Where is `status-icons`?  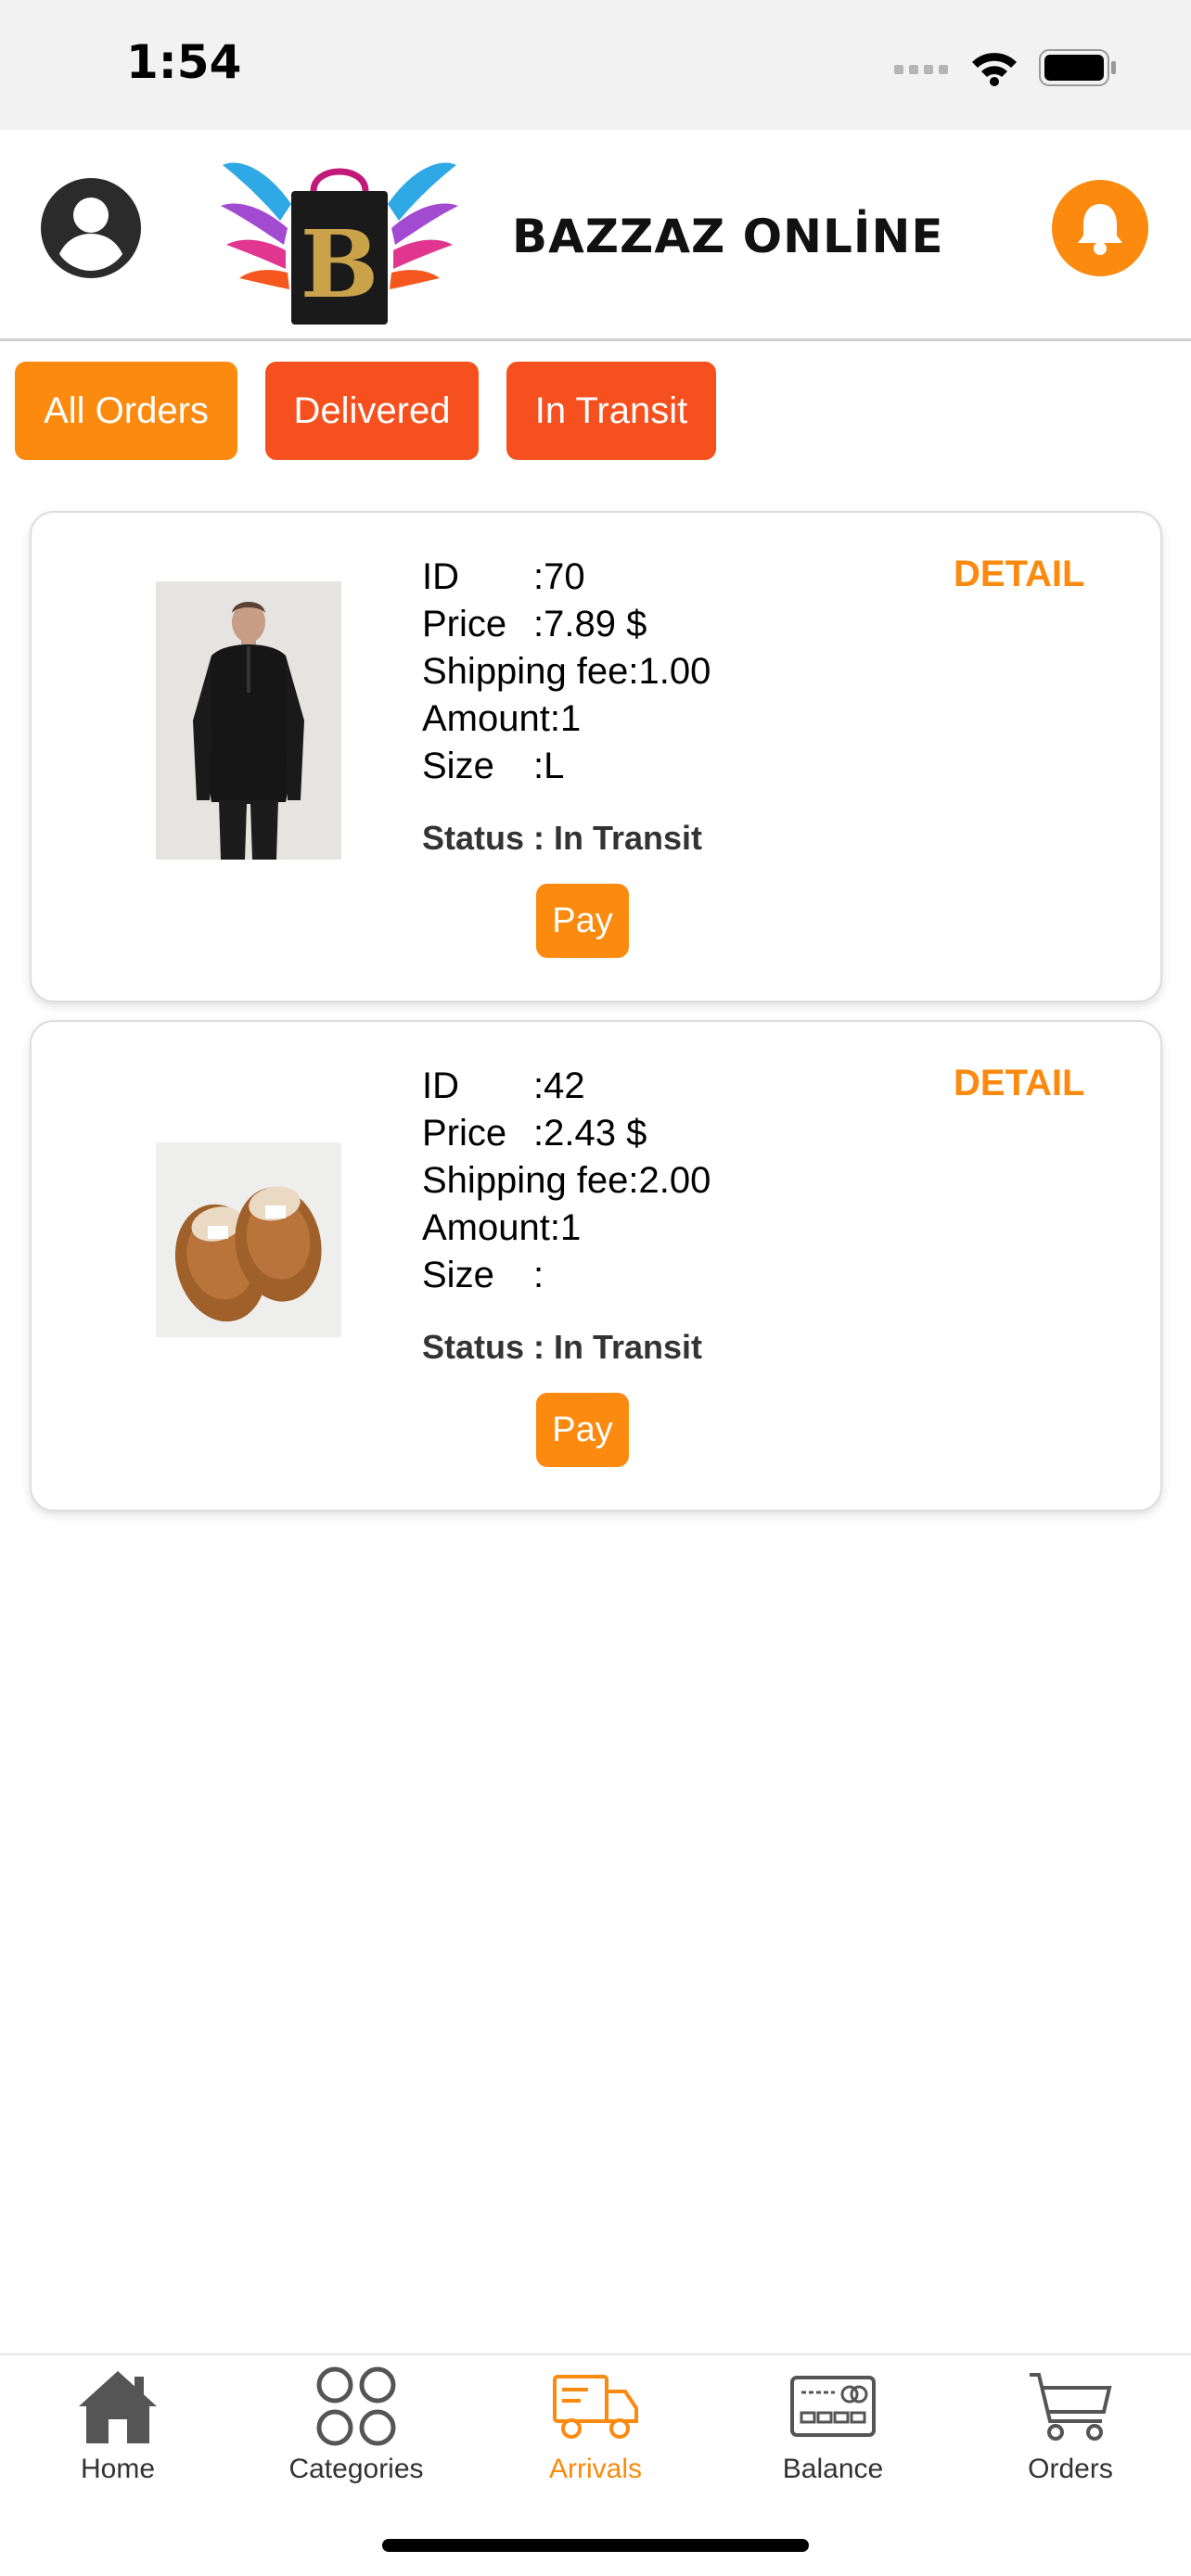 status-icons is located at coordinates (1006, 67).